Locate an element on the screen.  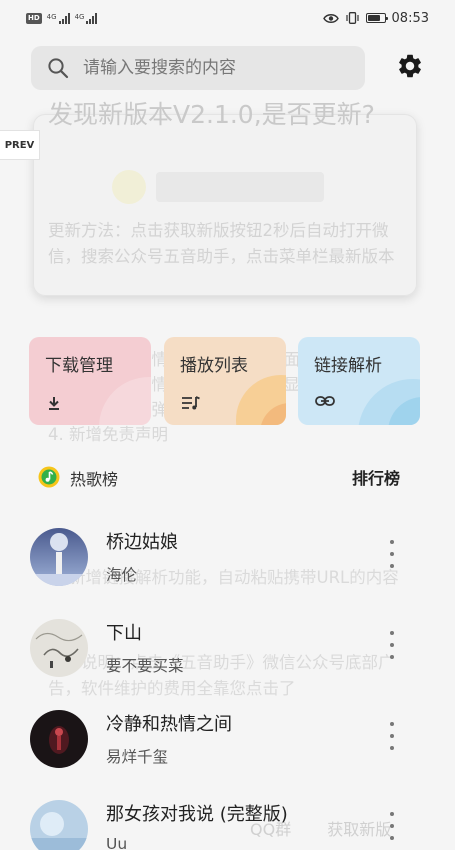
download-icon is located at coordinates (54, 403).